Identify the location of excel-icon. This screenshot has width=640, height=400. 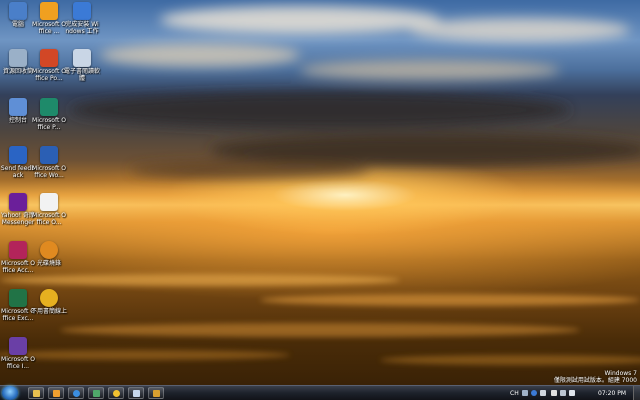
(18, 298).